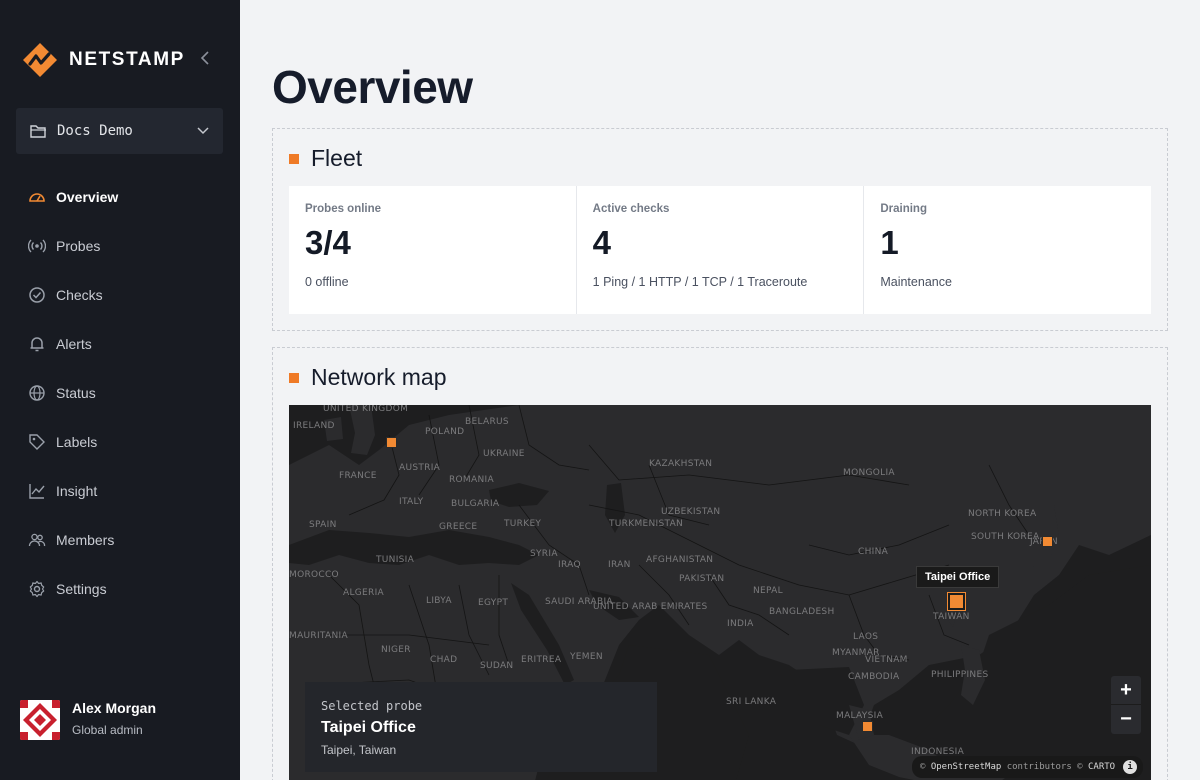  Describe the element at coordinates (37, 197) in the screenshot. I see `gauge-icon` at that location.